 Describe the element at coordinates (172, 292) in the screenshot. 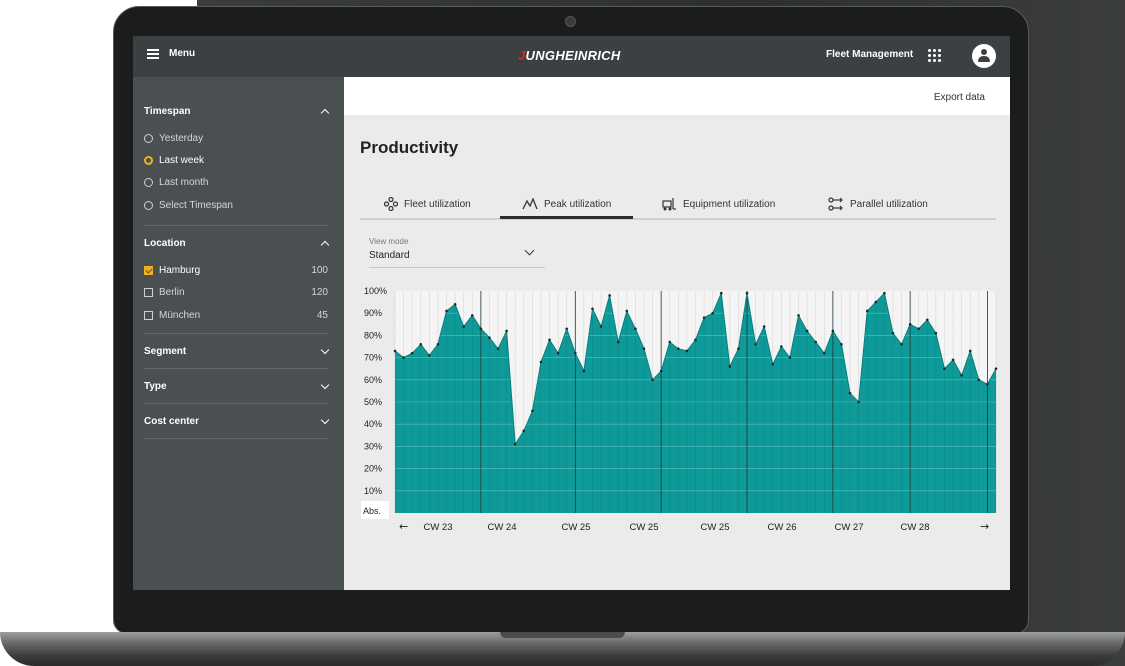

I see `option-label: Berlin` at that location.